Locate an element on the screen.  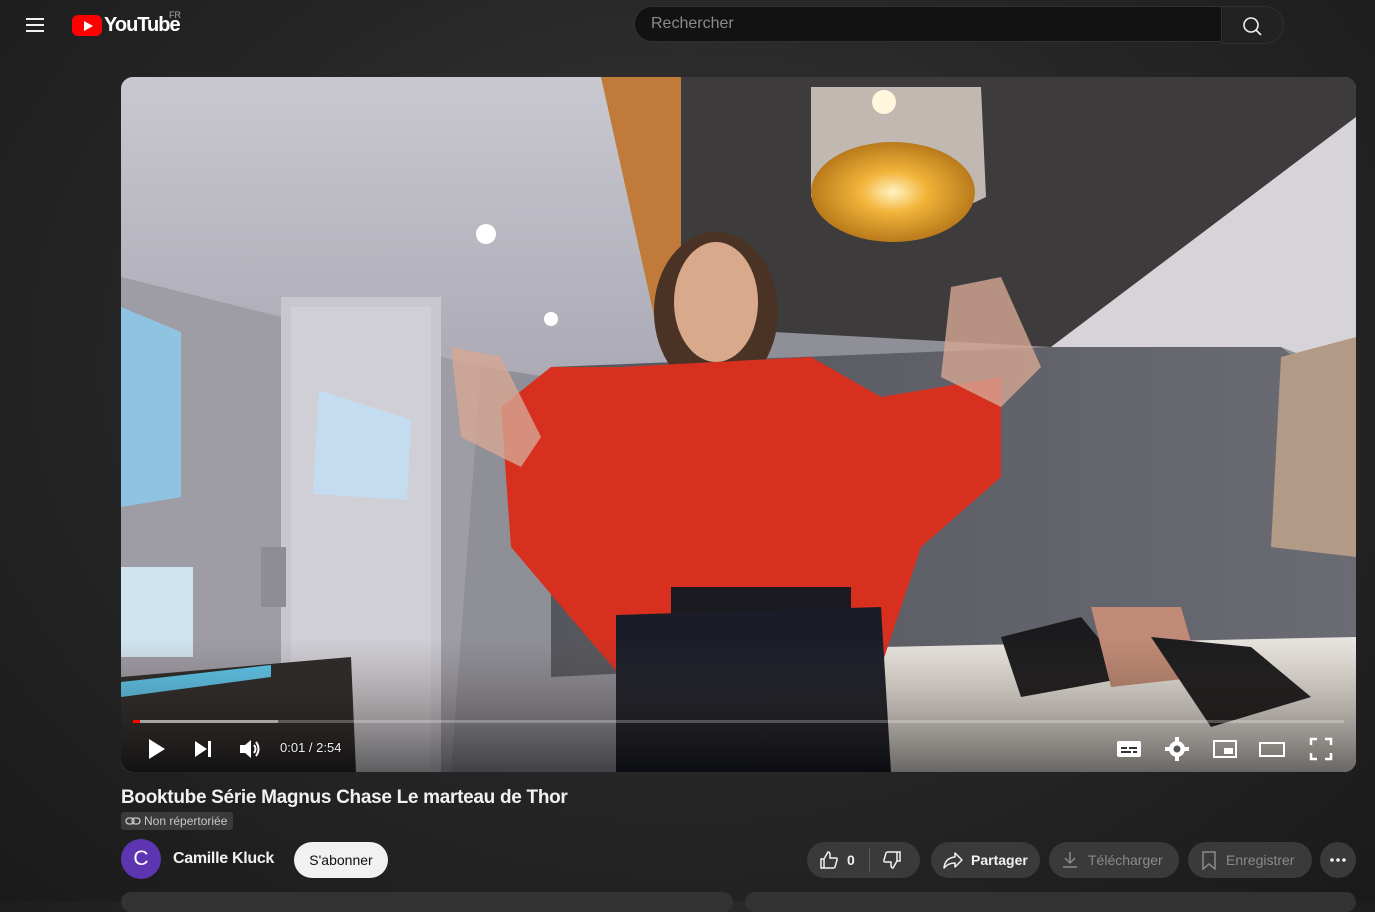
search-icon is located at coordinates (1252, 26).